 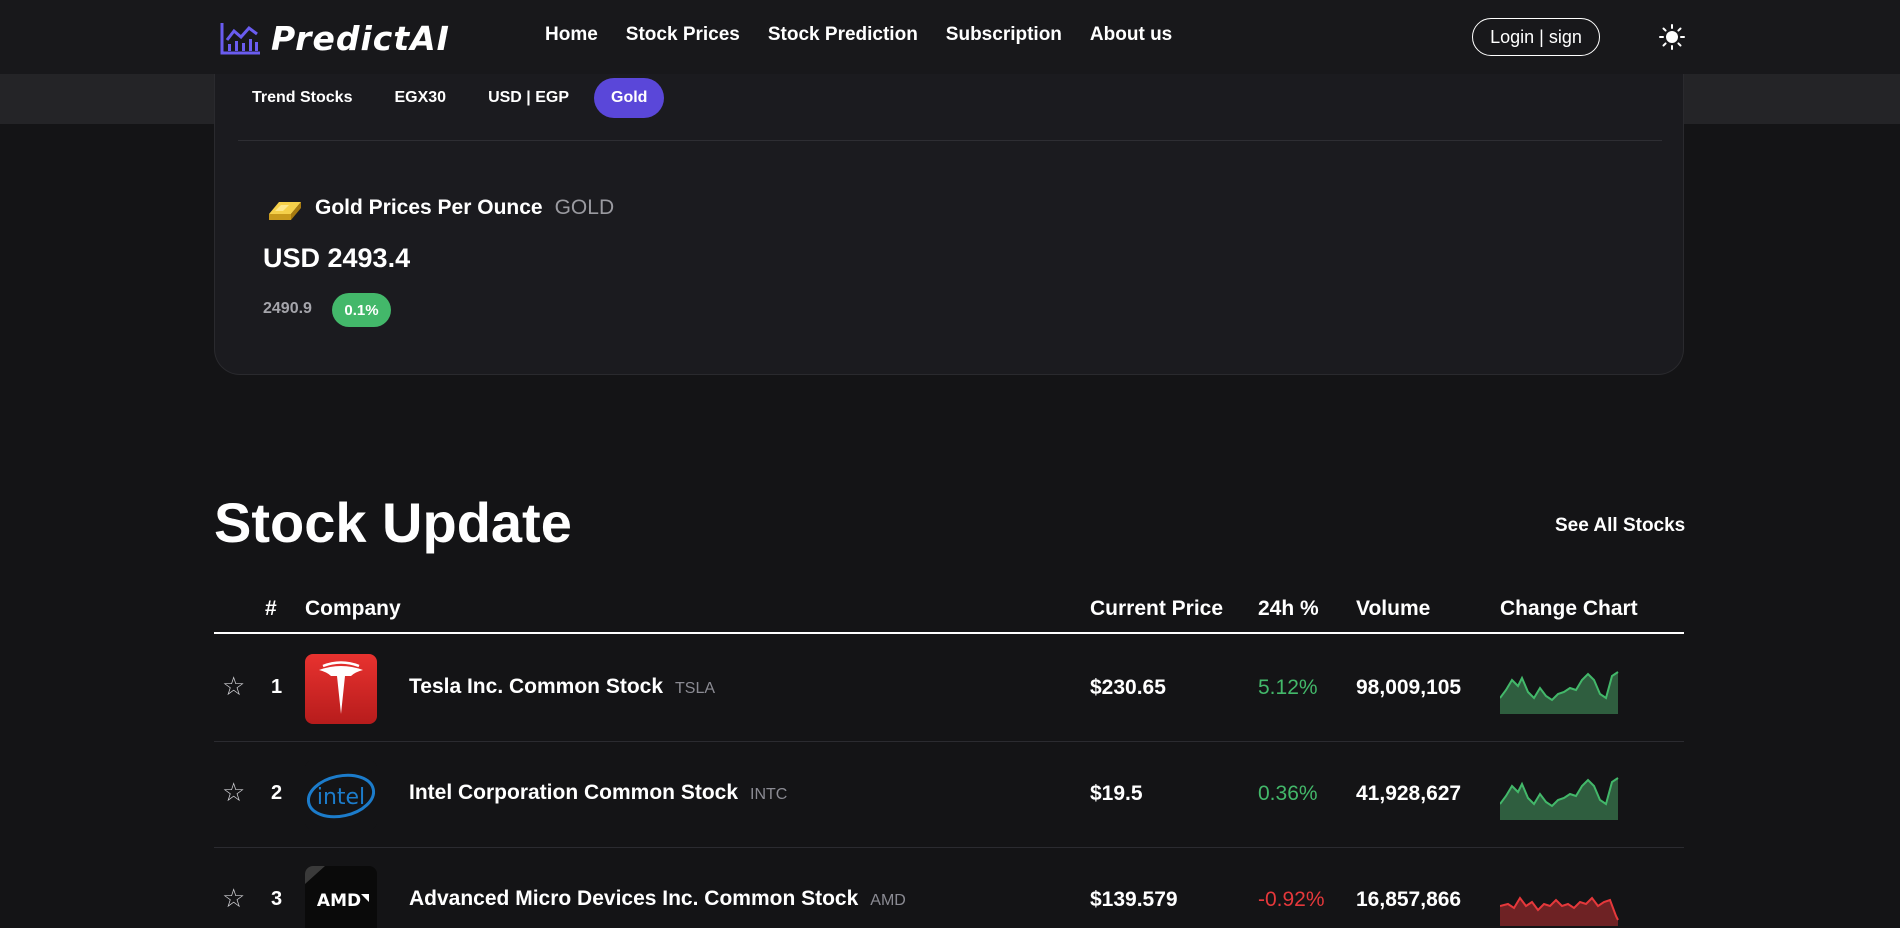 What do you see at coordinates (429, 207) in the screenshot?
I see `gold-title: Gold Prices Per Ounce` at bounding box center [429, 207].